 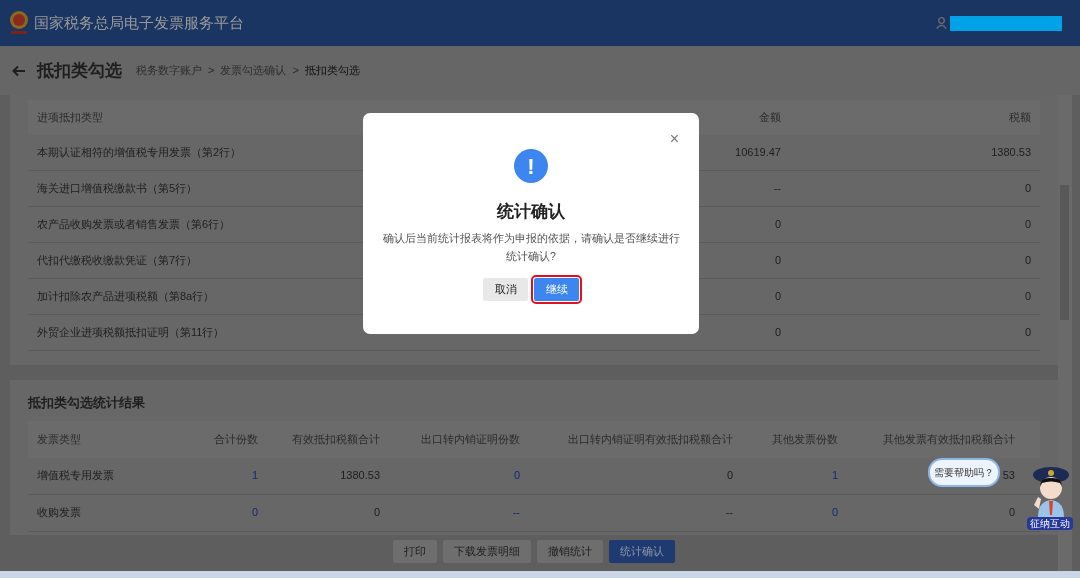 I want to click on table-cell: 10619.47, so click(x=758, y=152).